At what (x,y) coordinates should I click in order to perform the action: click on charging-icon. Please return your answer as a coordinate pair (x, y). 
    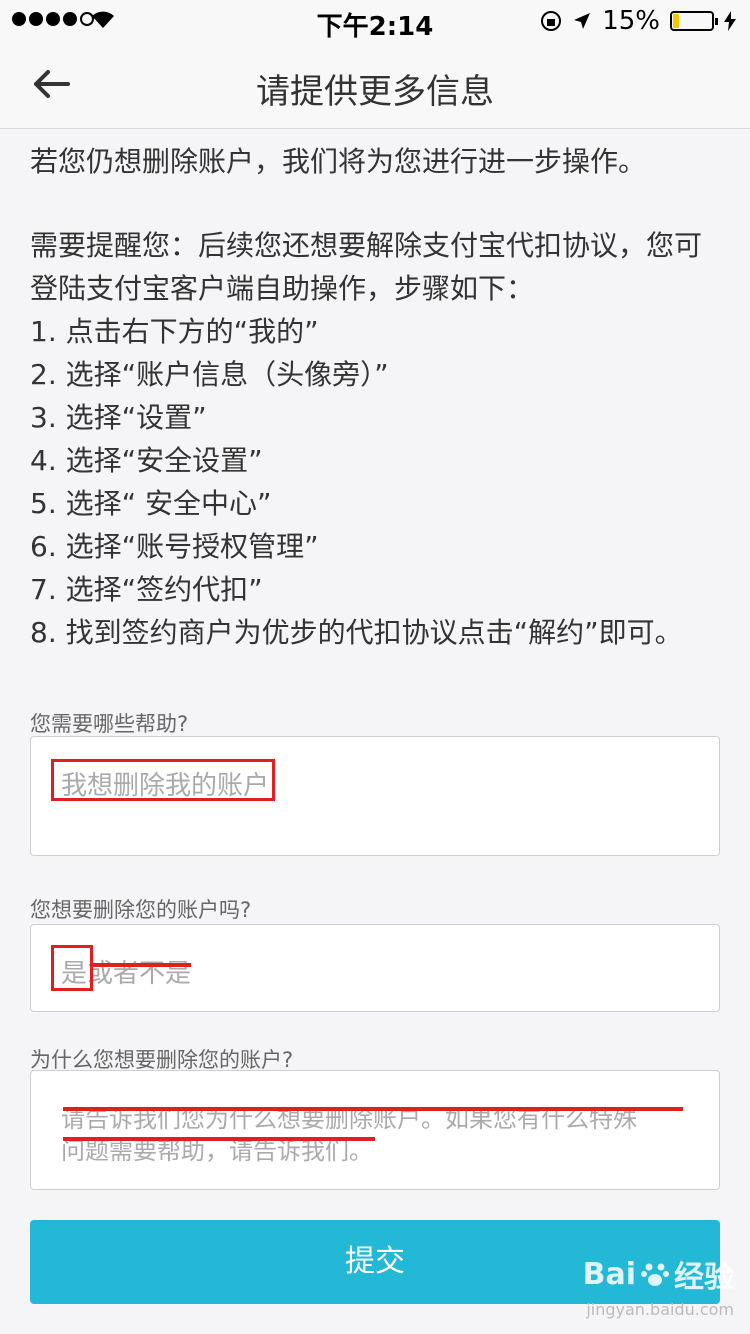
    Looking at the image, I should click on (730, 21).